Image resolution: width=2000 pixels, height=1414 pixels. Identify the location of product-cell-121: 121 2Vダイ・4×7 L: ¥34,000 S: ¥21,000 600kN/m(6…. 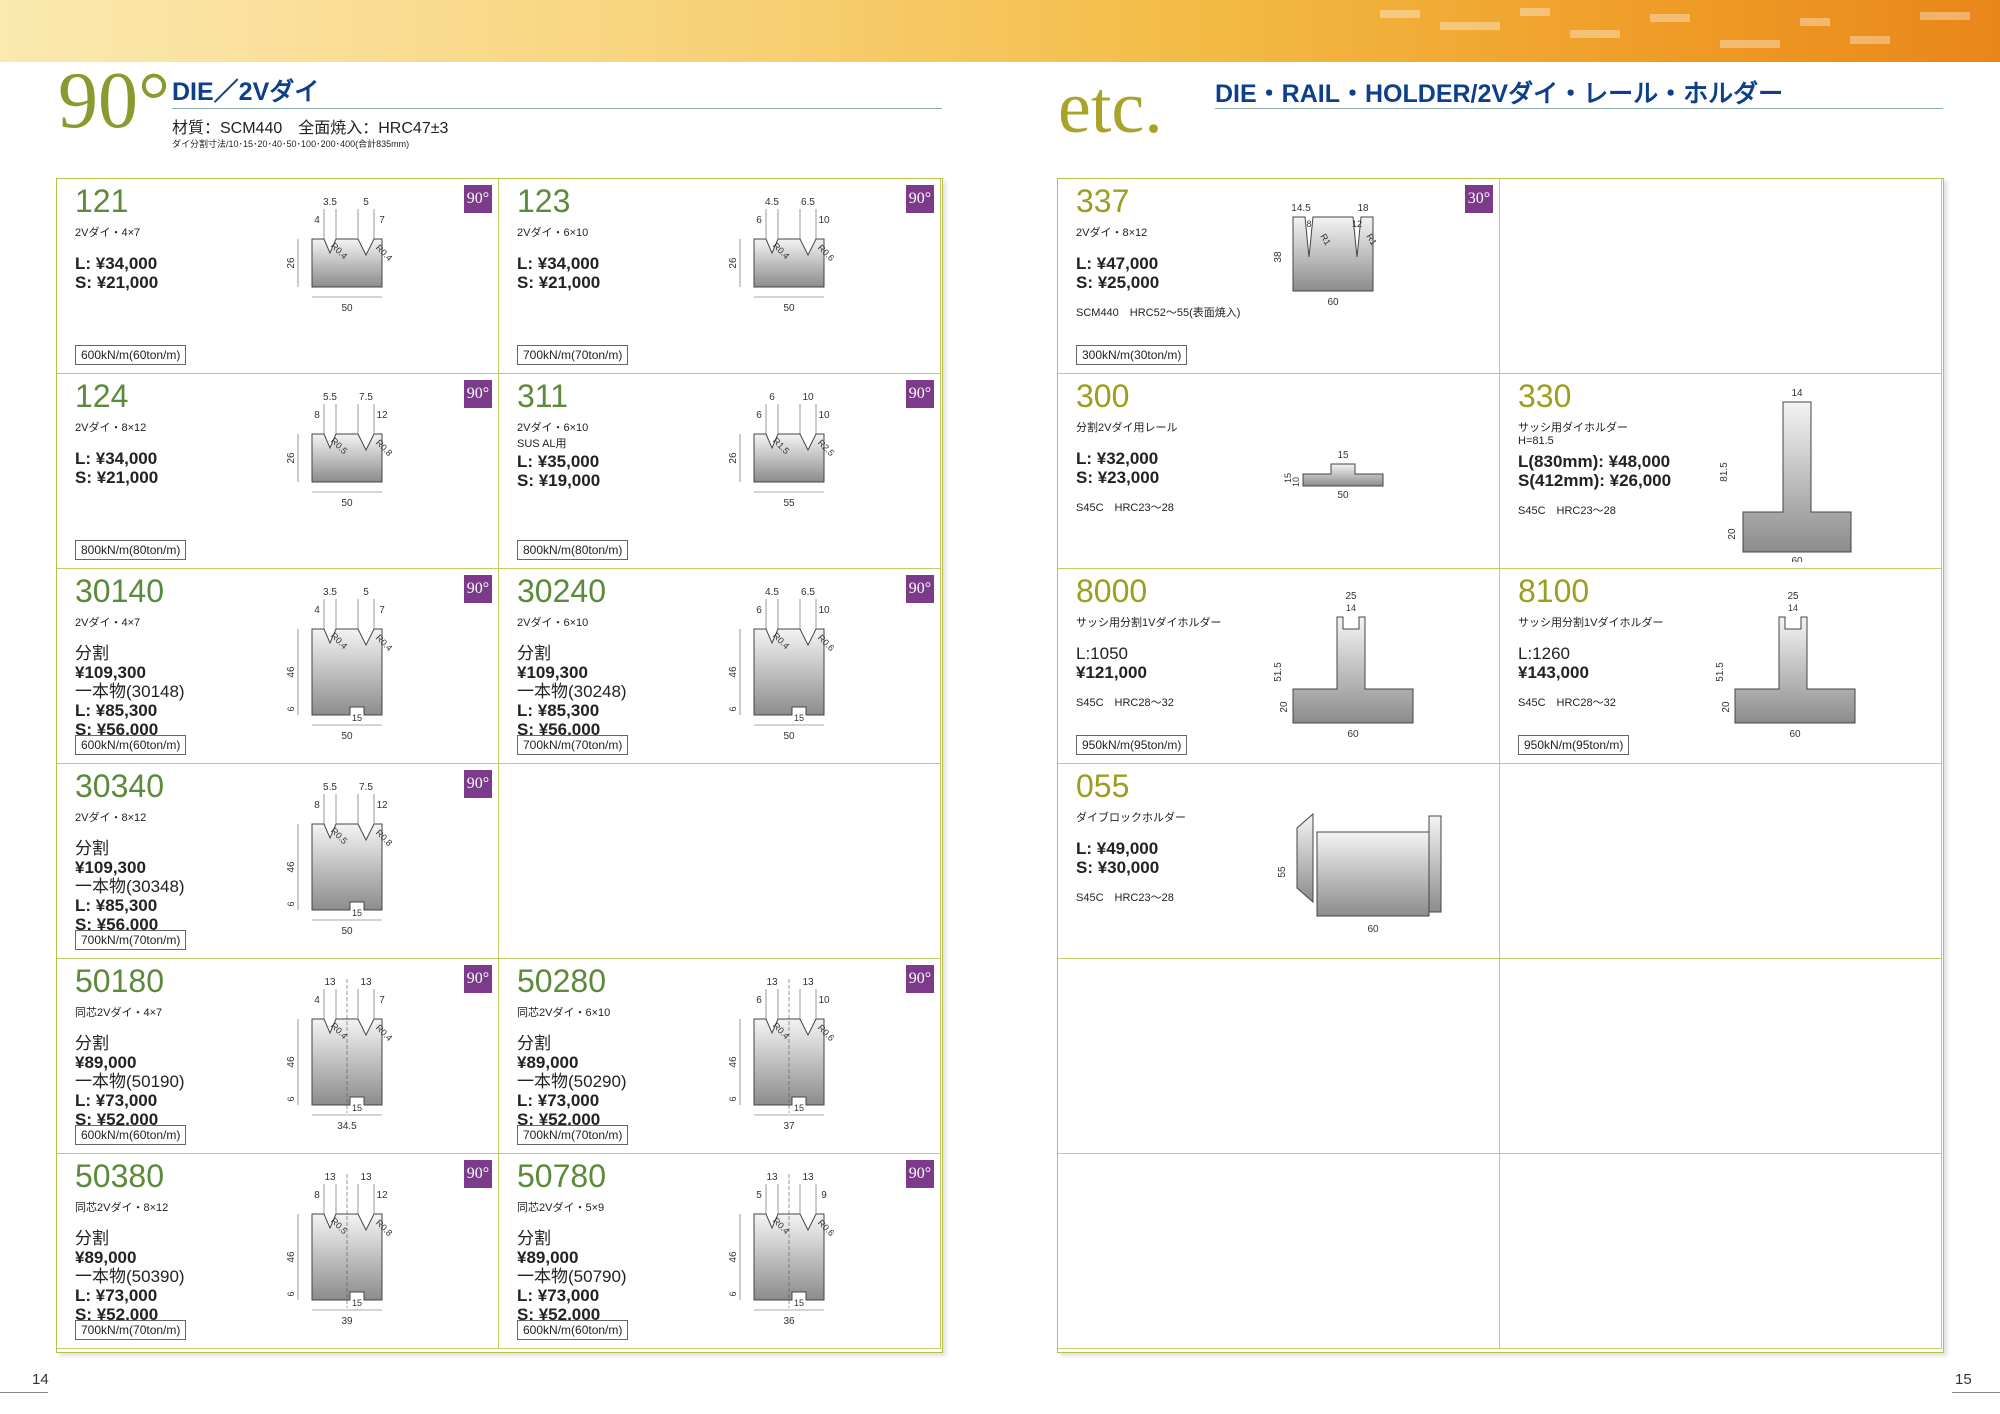
(278, 276).